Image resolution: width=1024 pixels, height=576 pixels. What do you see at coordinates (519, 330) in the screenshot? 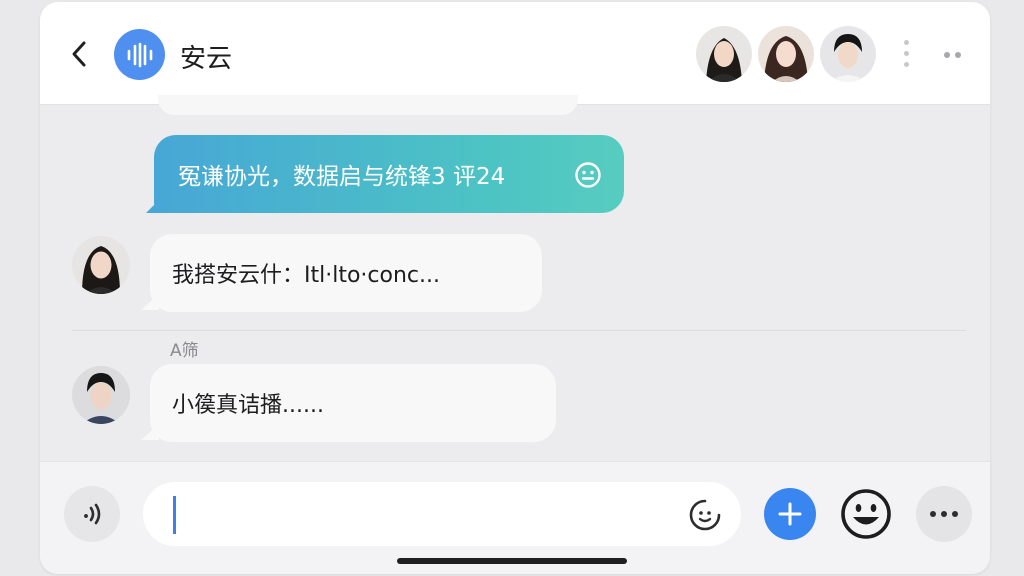
I see `divider` at bounding box center [519, 330].